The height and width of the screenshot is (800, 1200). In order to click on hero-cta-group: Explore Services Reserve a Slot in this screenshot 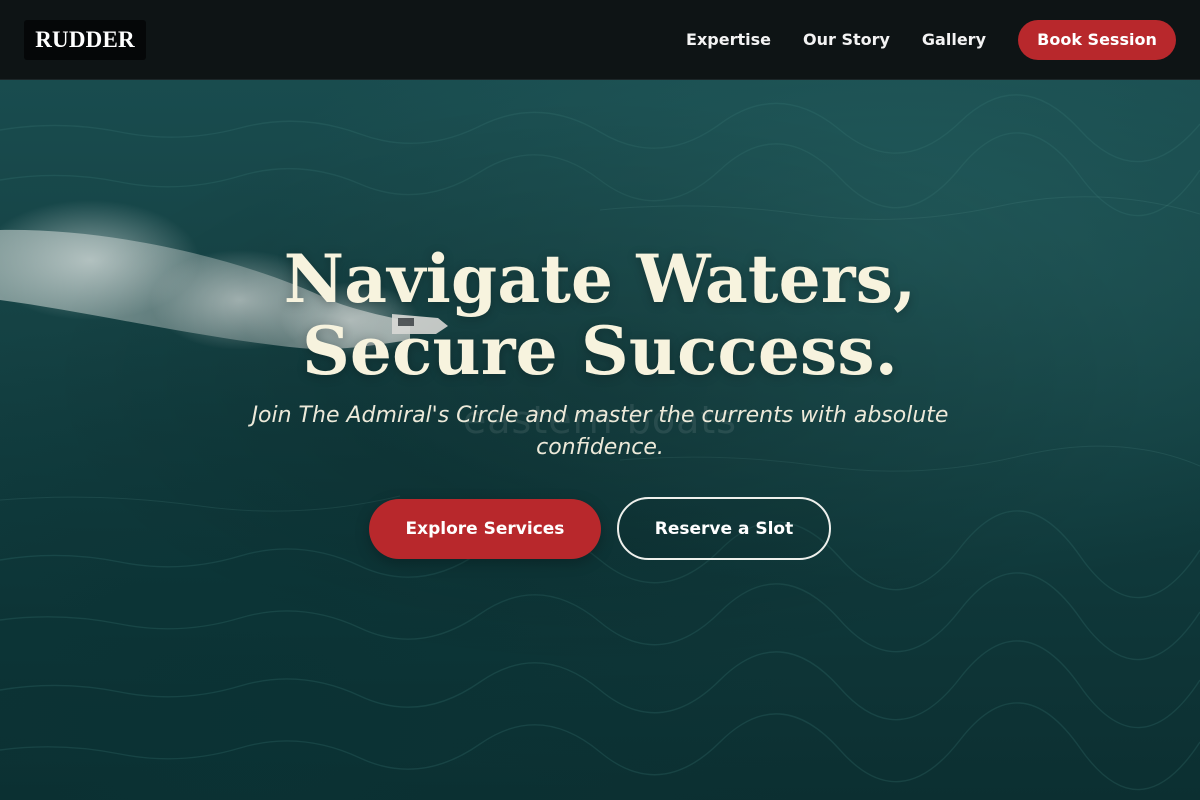, I will do `click(600, 528)`.